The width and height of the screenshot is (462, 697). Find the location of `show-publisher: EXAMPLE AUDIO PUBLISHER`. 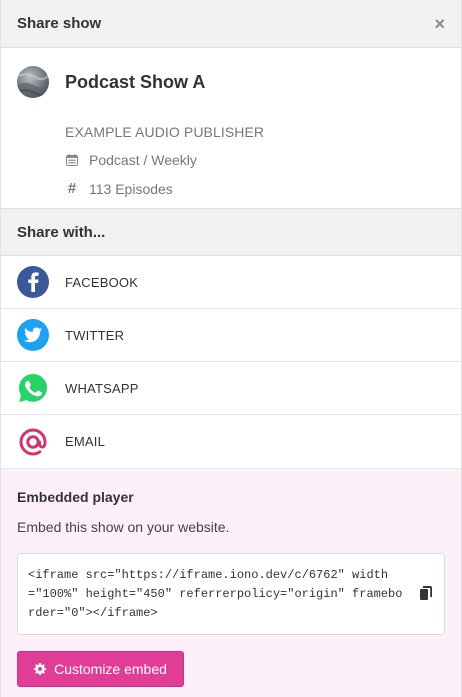

show-publisher: EXAMPLE AUDIO PUBLISHER is located at coordinates (165, 132).